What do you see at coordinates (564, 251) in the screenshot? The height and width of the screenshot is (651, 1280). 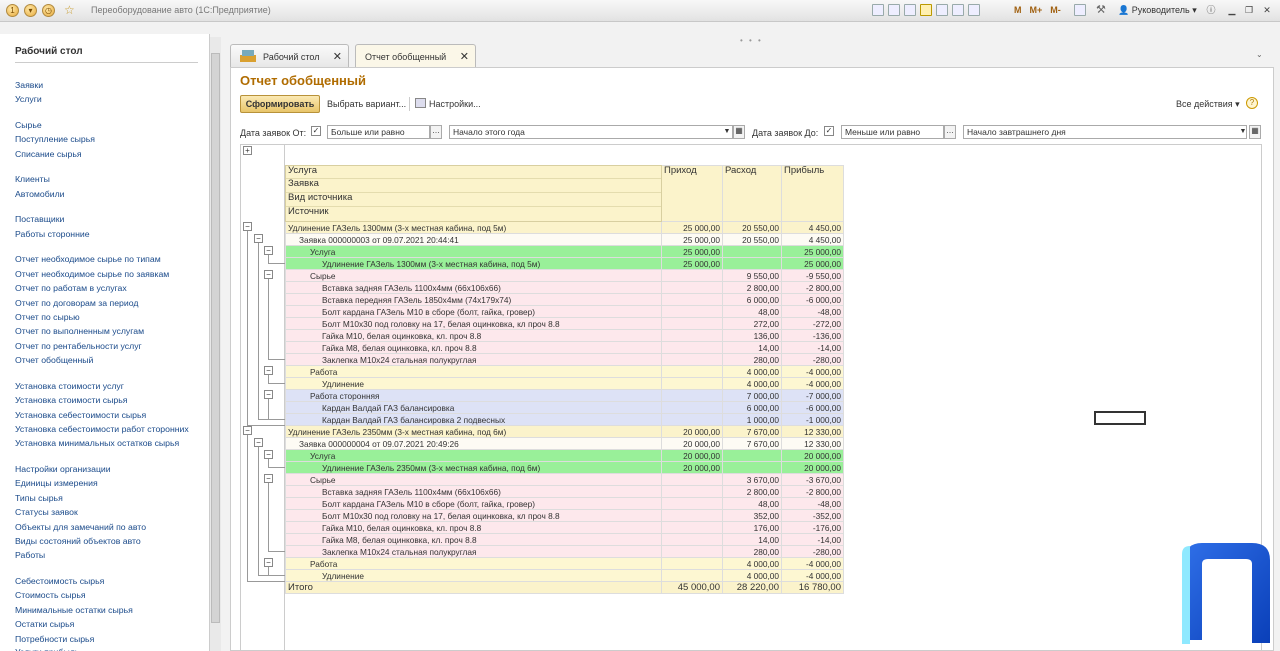 I see `table-row: Услуга 25 000,00 25 000,00` at bounding box center [564, 251].